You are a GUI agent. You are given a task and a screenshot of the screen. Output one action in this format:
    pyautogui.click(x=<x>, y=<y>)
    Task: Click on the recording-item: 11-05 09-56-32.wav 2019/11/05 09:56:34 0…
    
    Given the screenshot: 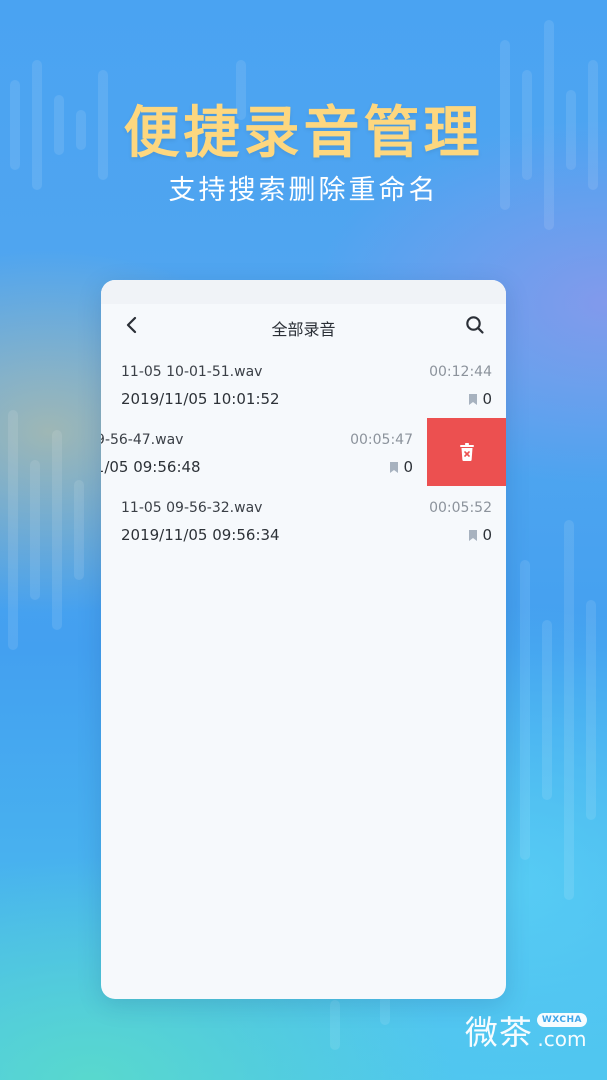 What is the action you would take?
    pyautogui.click(x=303, y=520)
    